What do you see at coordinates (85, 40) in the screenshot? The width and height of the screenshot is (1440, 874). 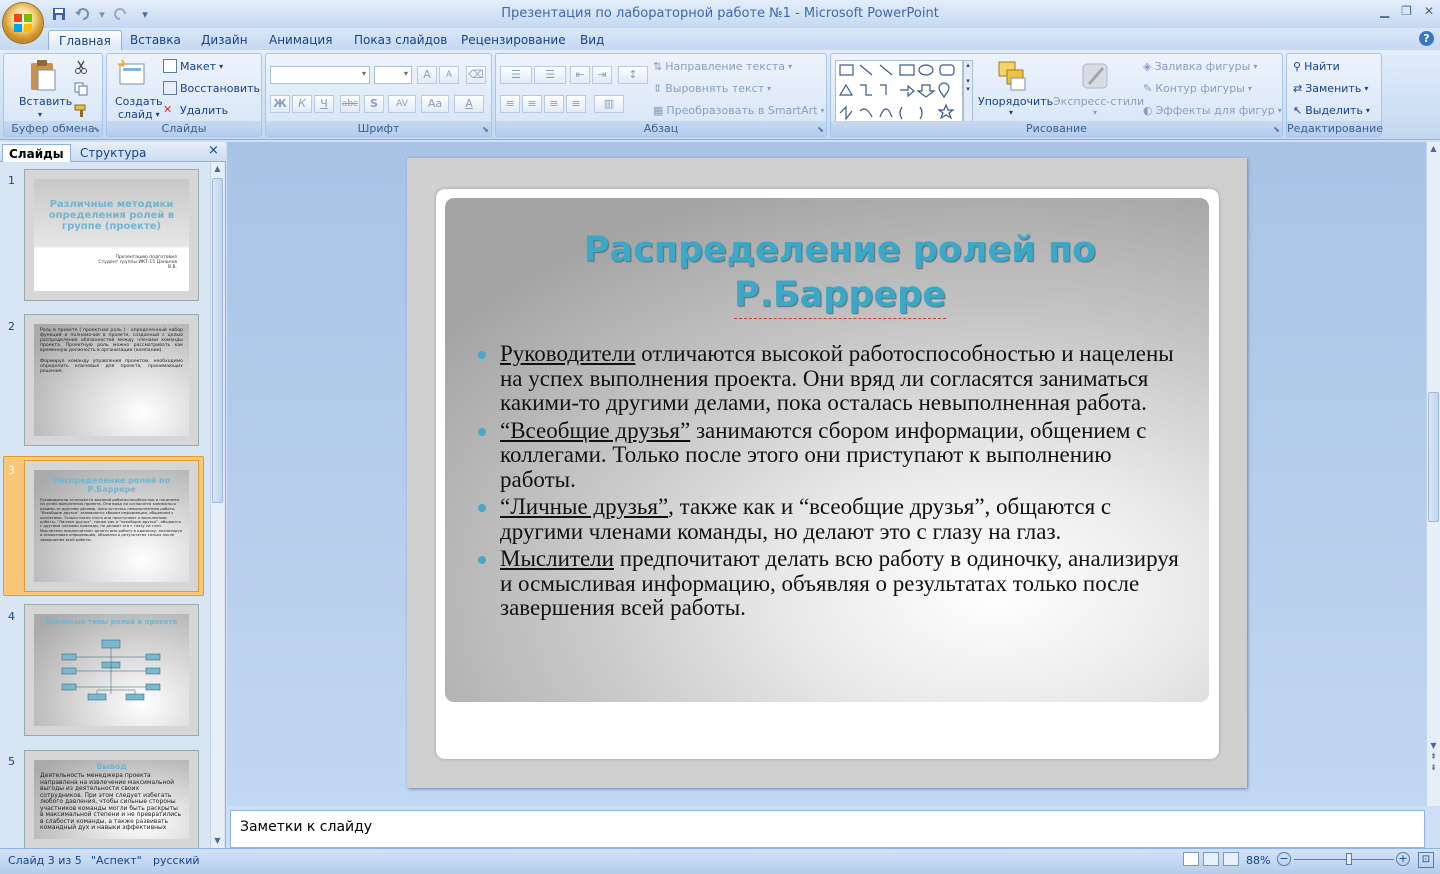 I see `tab-home: Главная` at bounding box center [85, 40].